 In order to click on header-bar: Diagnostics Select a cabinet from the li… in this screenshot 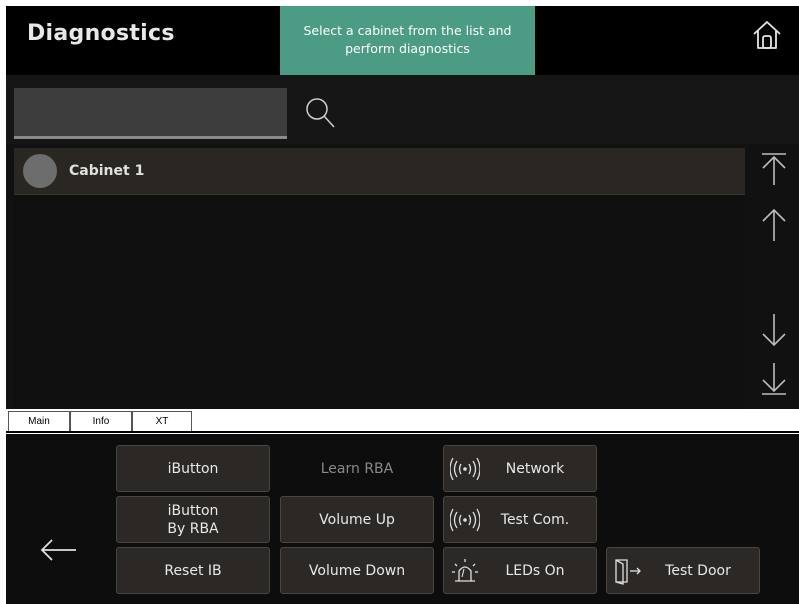, I will do `click(402, 43)`.